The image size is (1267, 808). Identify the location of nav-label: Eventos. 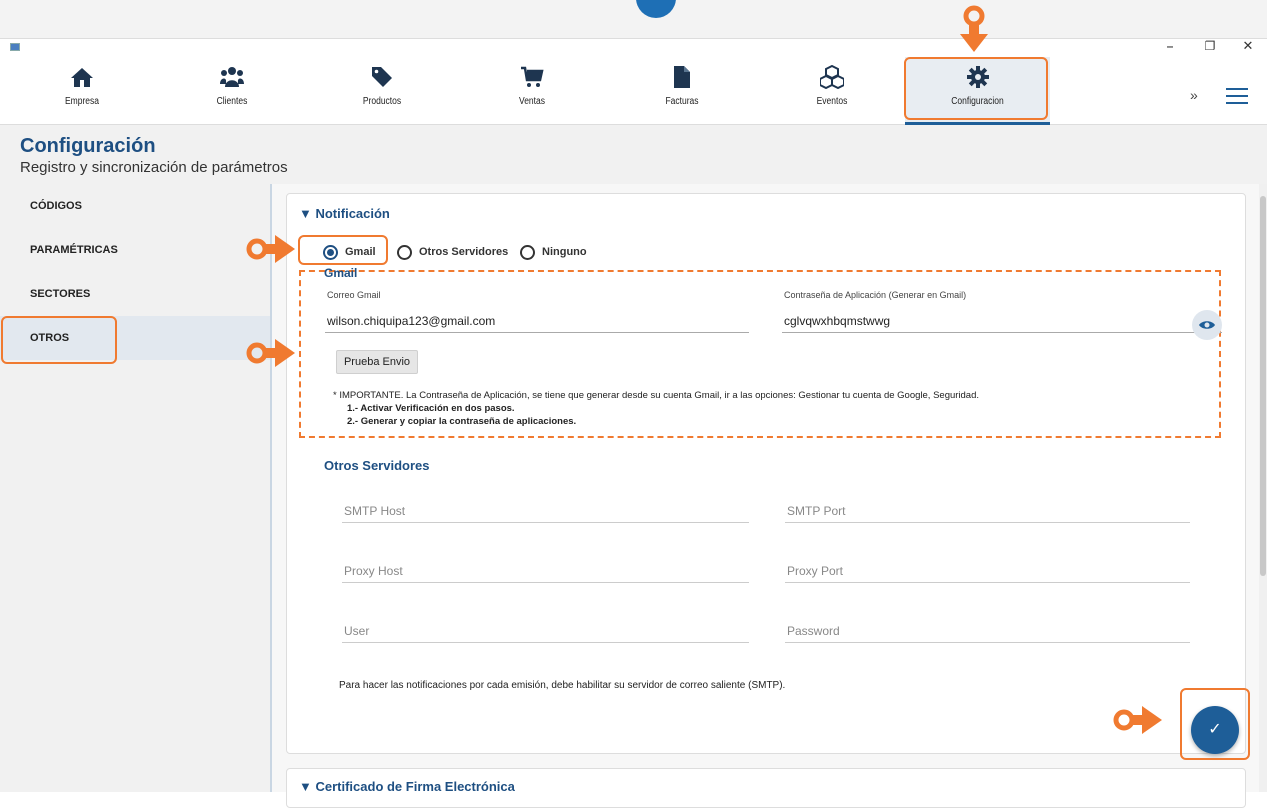
(832, 101).